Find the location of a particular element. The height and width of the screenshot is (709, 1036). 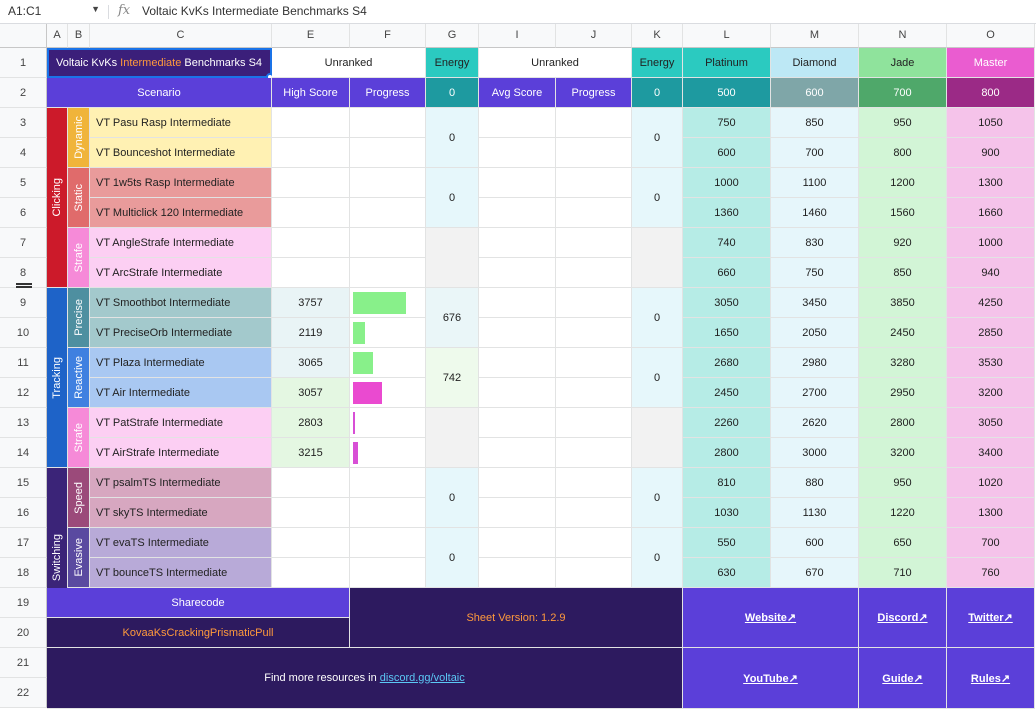

row-header-3: 3 is located at coordinates (23, 123).